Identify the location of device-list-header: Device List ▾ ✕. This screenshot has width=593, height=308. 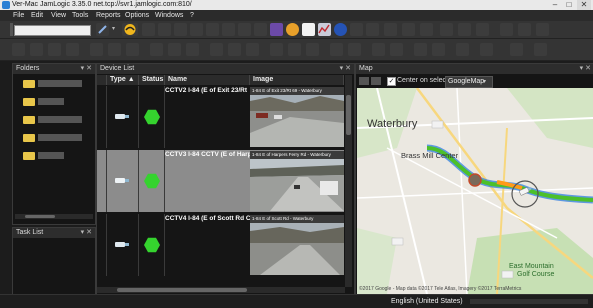
(225, 69).